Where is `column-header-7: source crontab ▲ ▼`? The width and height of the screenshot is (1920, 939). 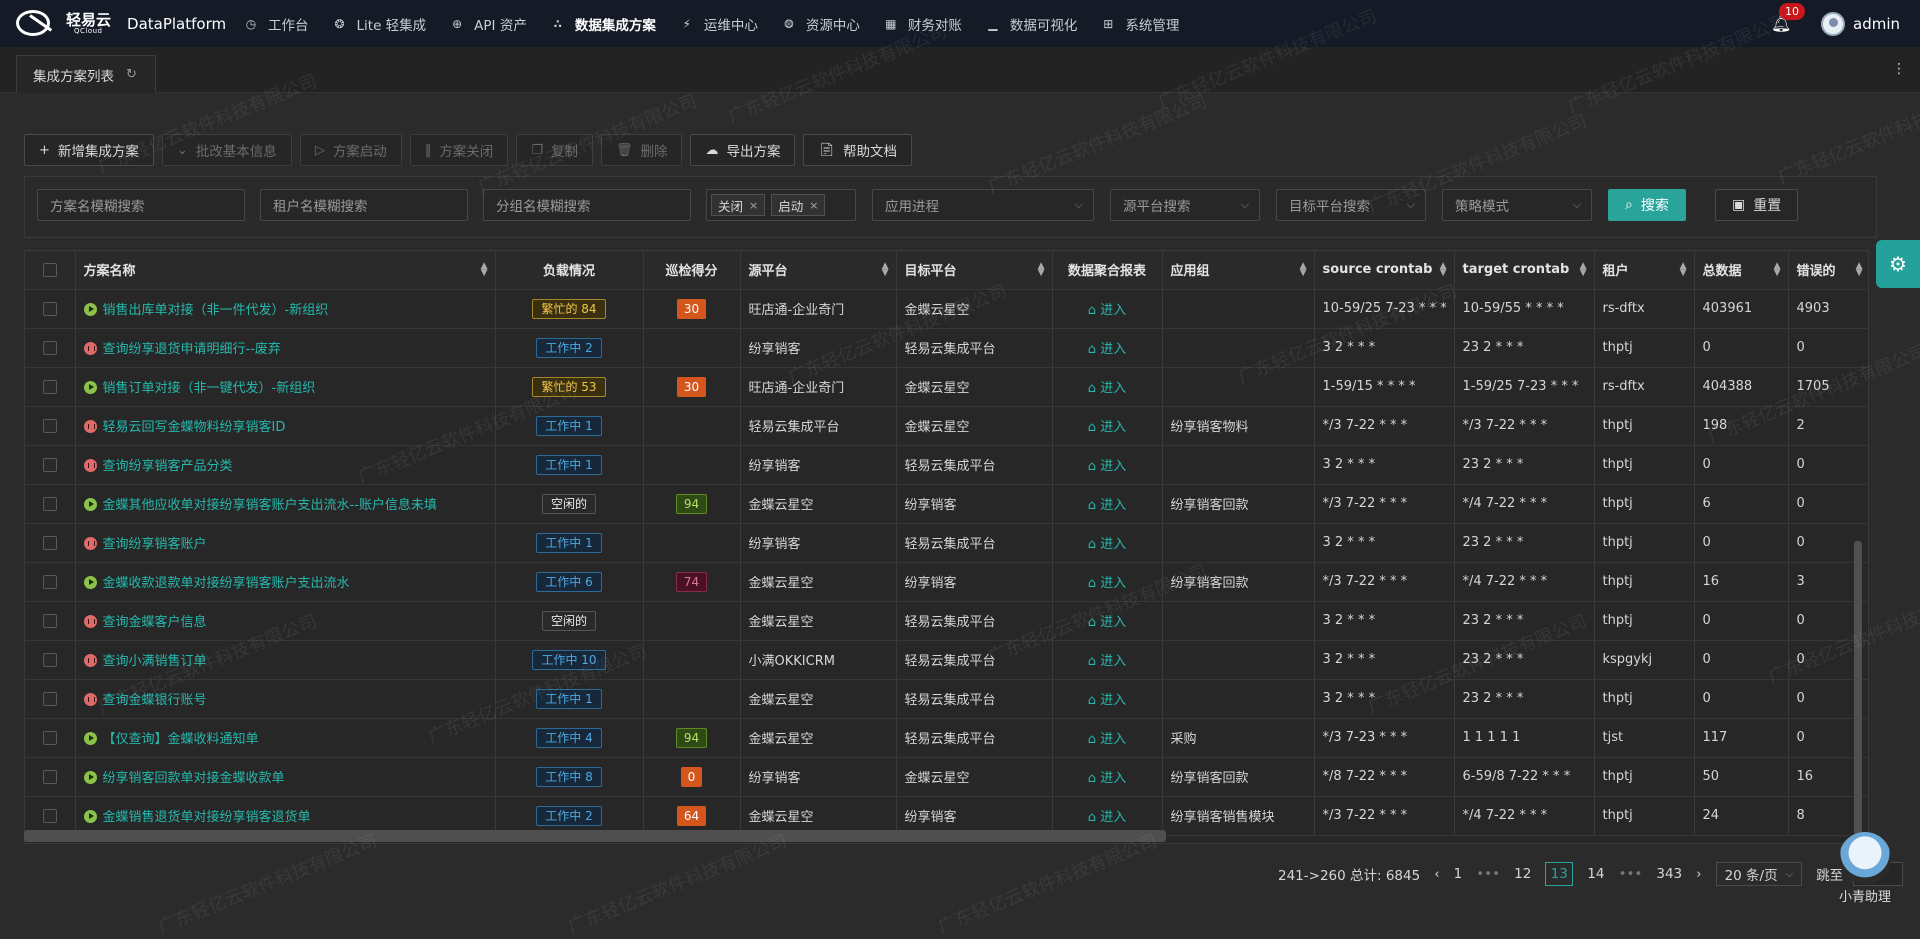
column-header-7: source crontab ▲ ▼ is located at coordinates (1384, 270).